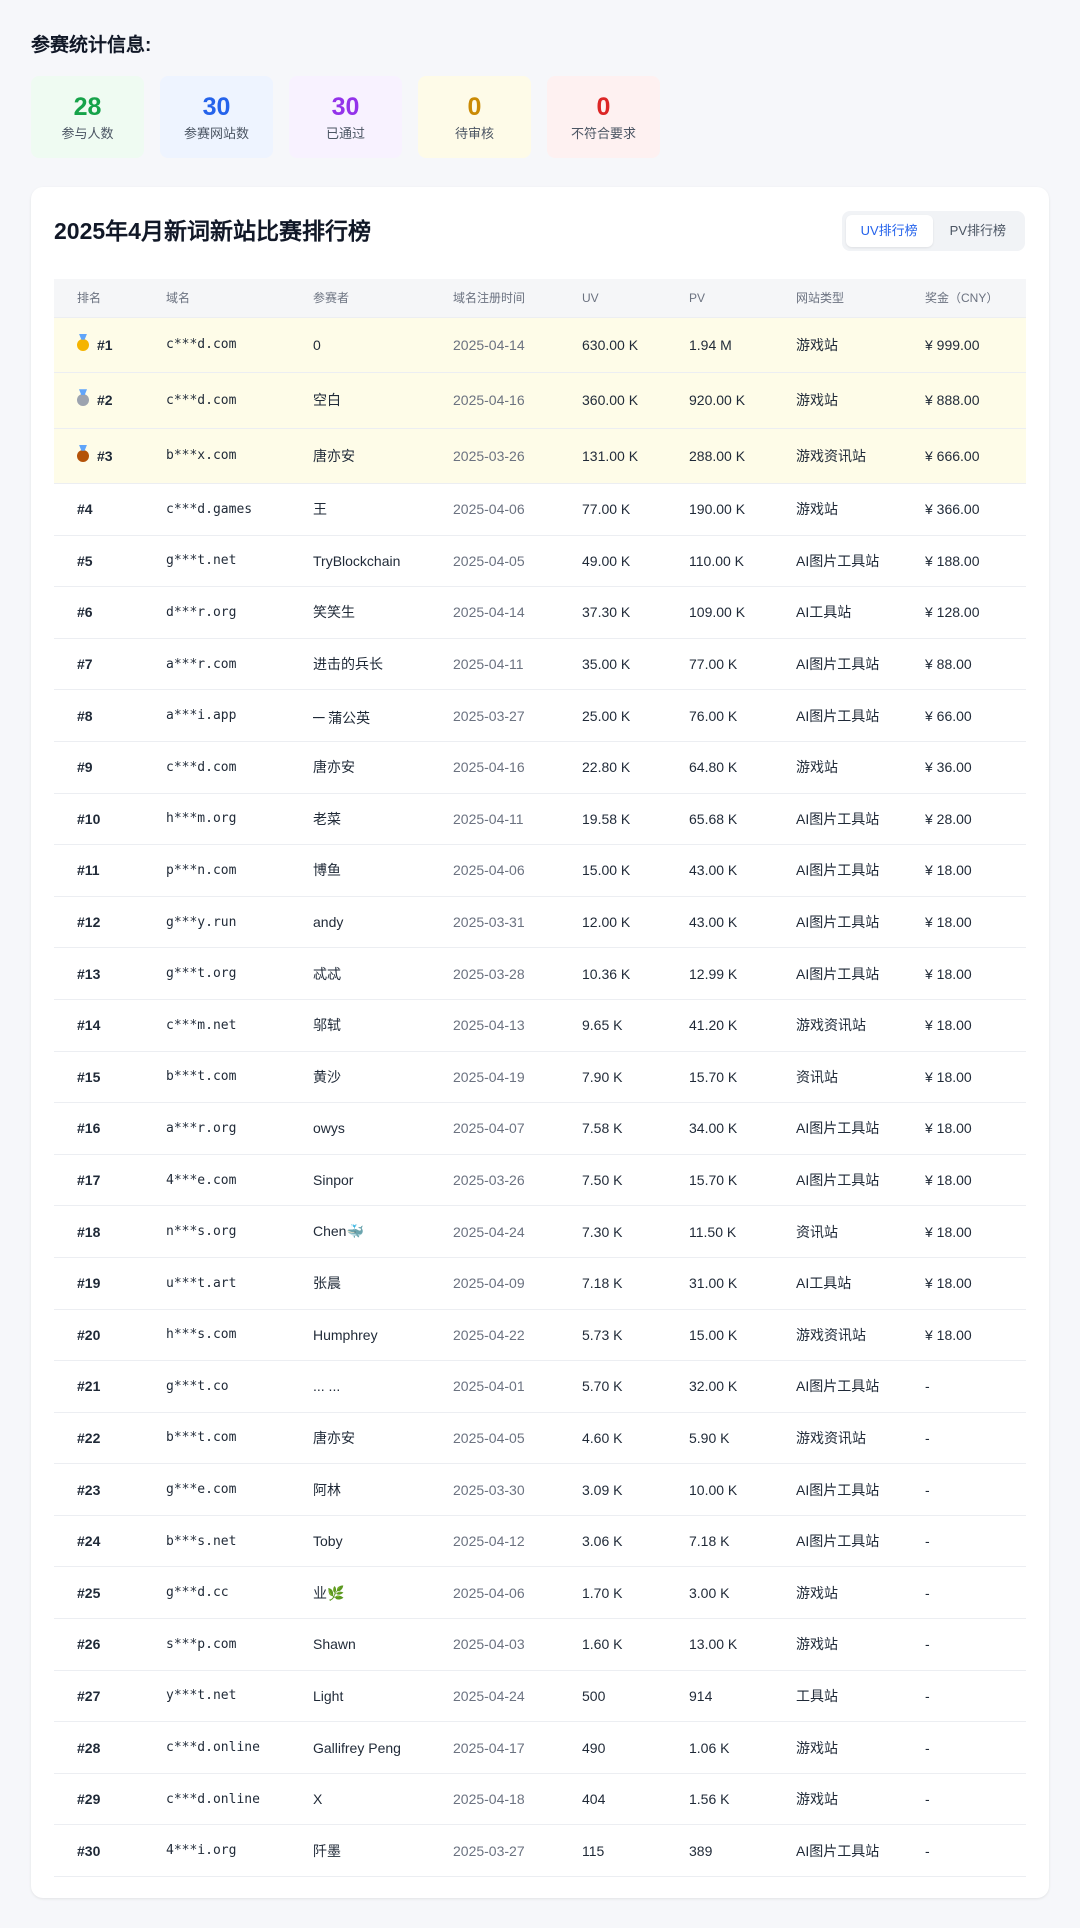 The image size is (1080, 1928). Describe the element at coordinates (494, 1644) in the screenshot. I see `cell-registration-date: 2025-04-03` at that location.